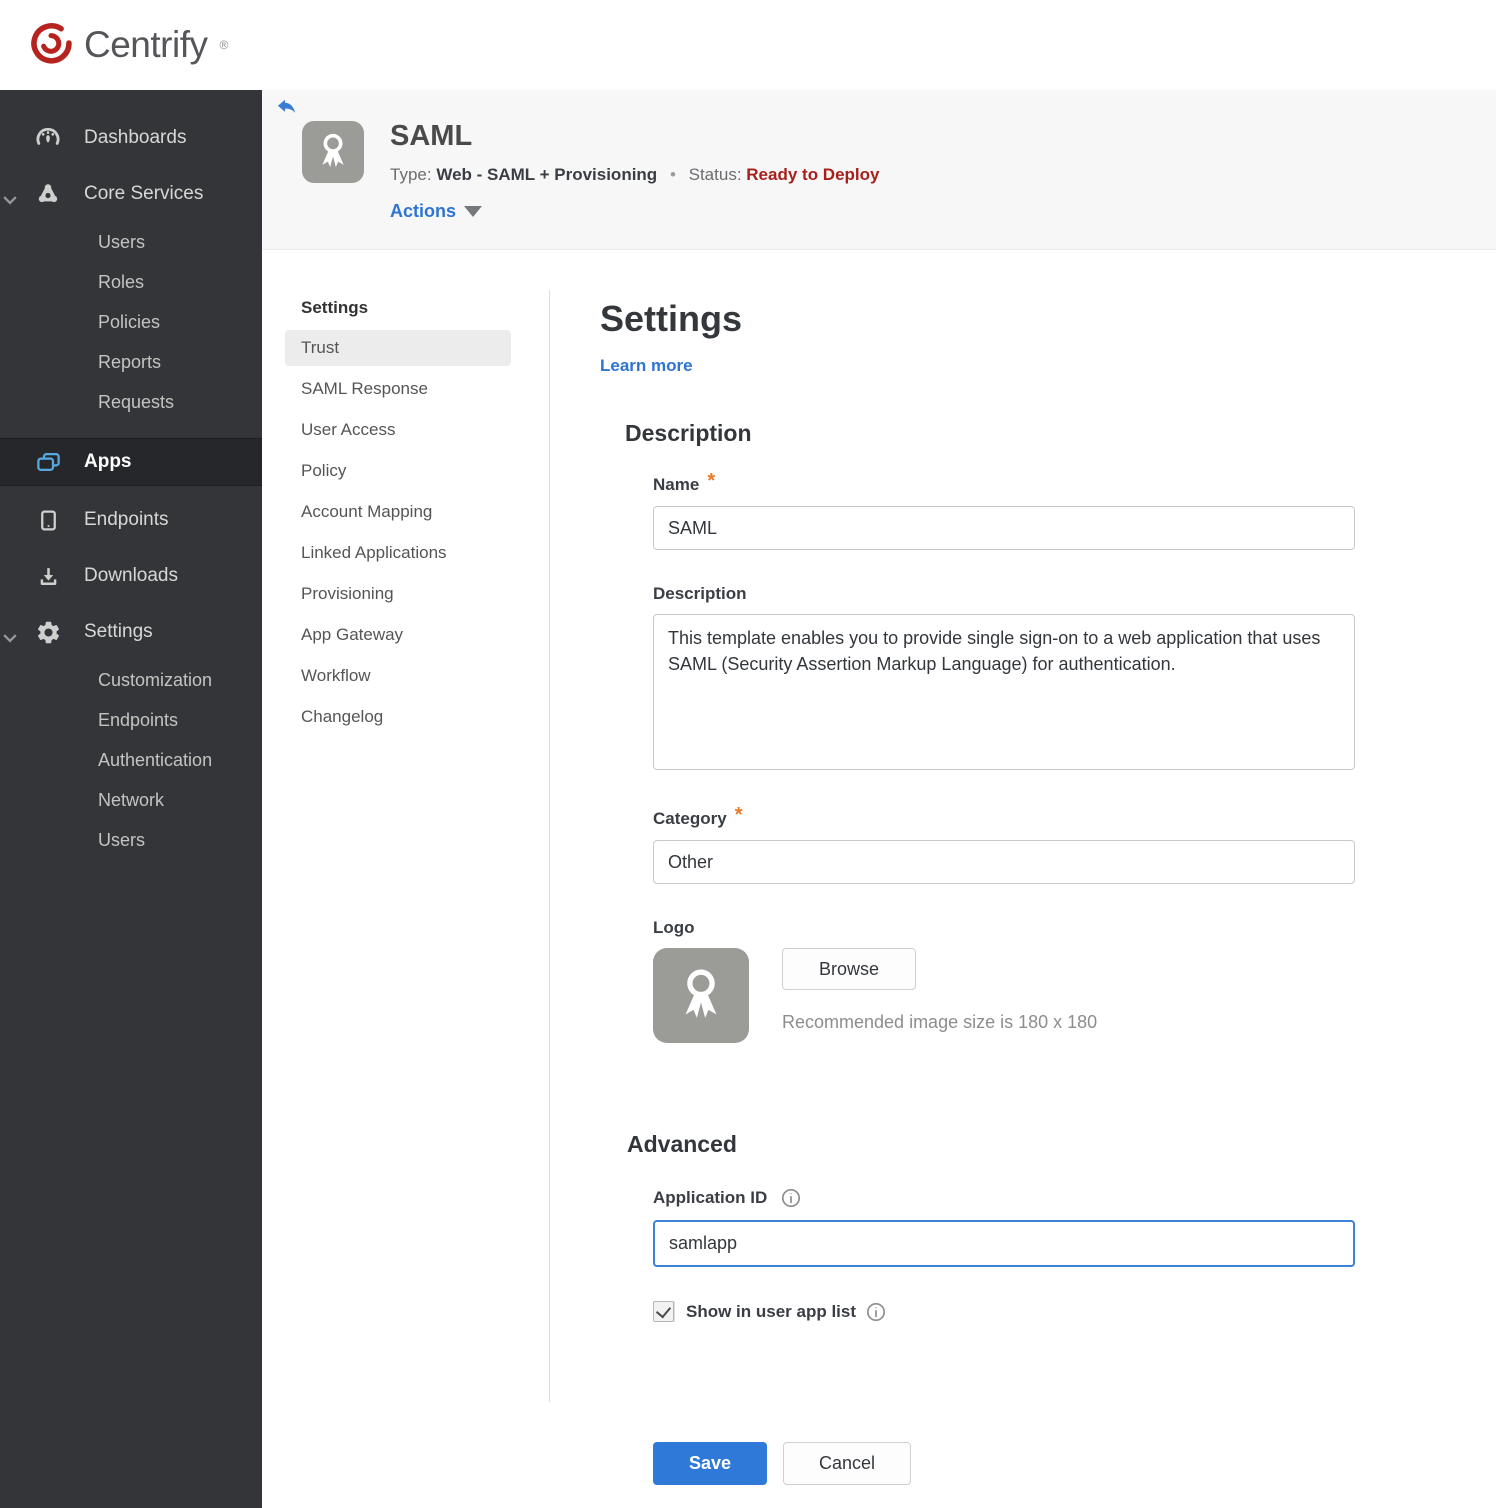  I want to click on caret-down-icon, so click(473, 211).